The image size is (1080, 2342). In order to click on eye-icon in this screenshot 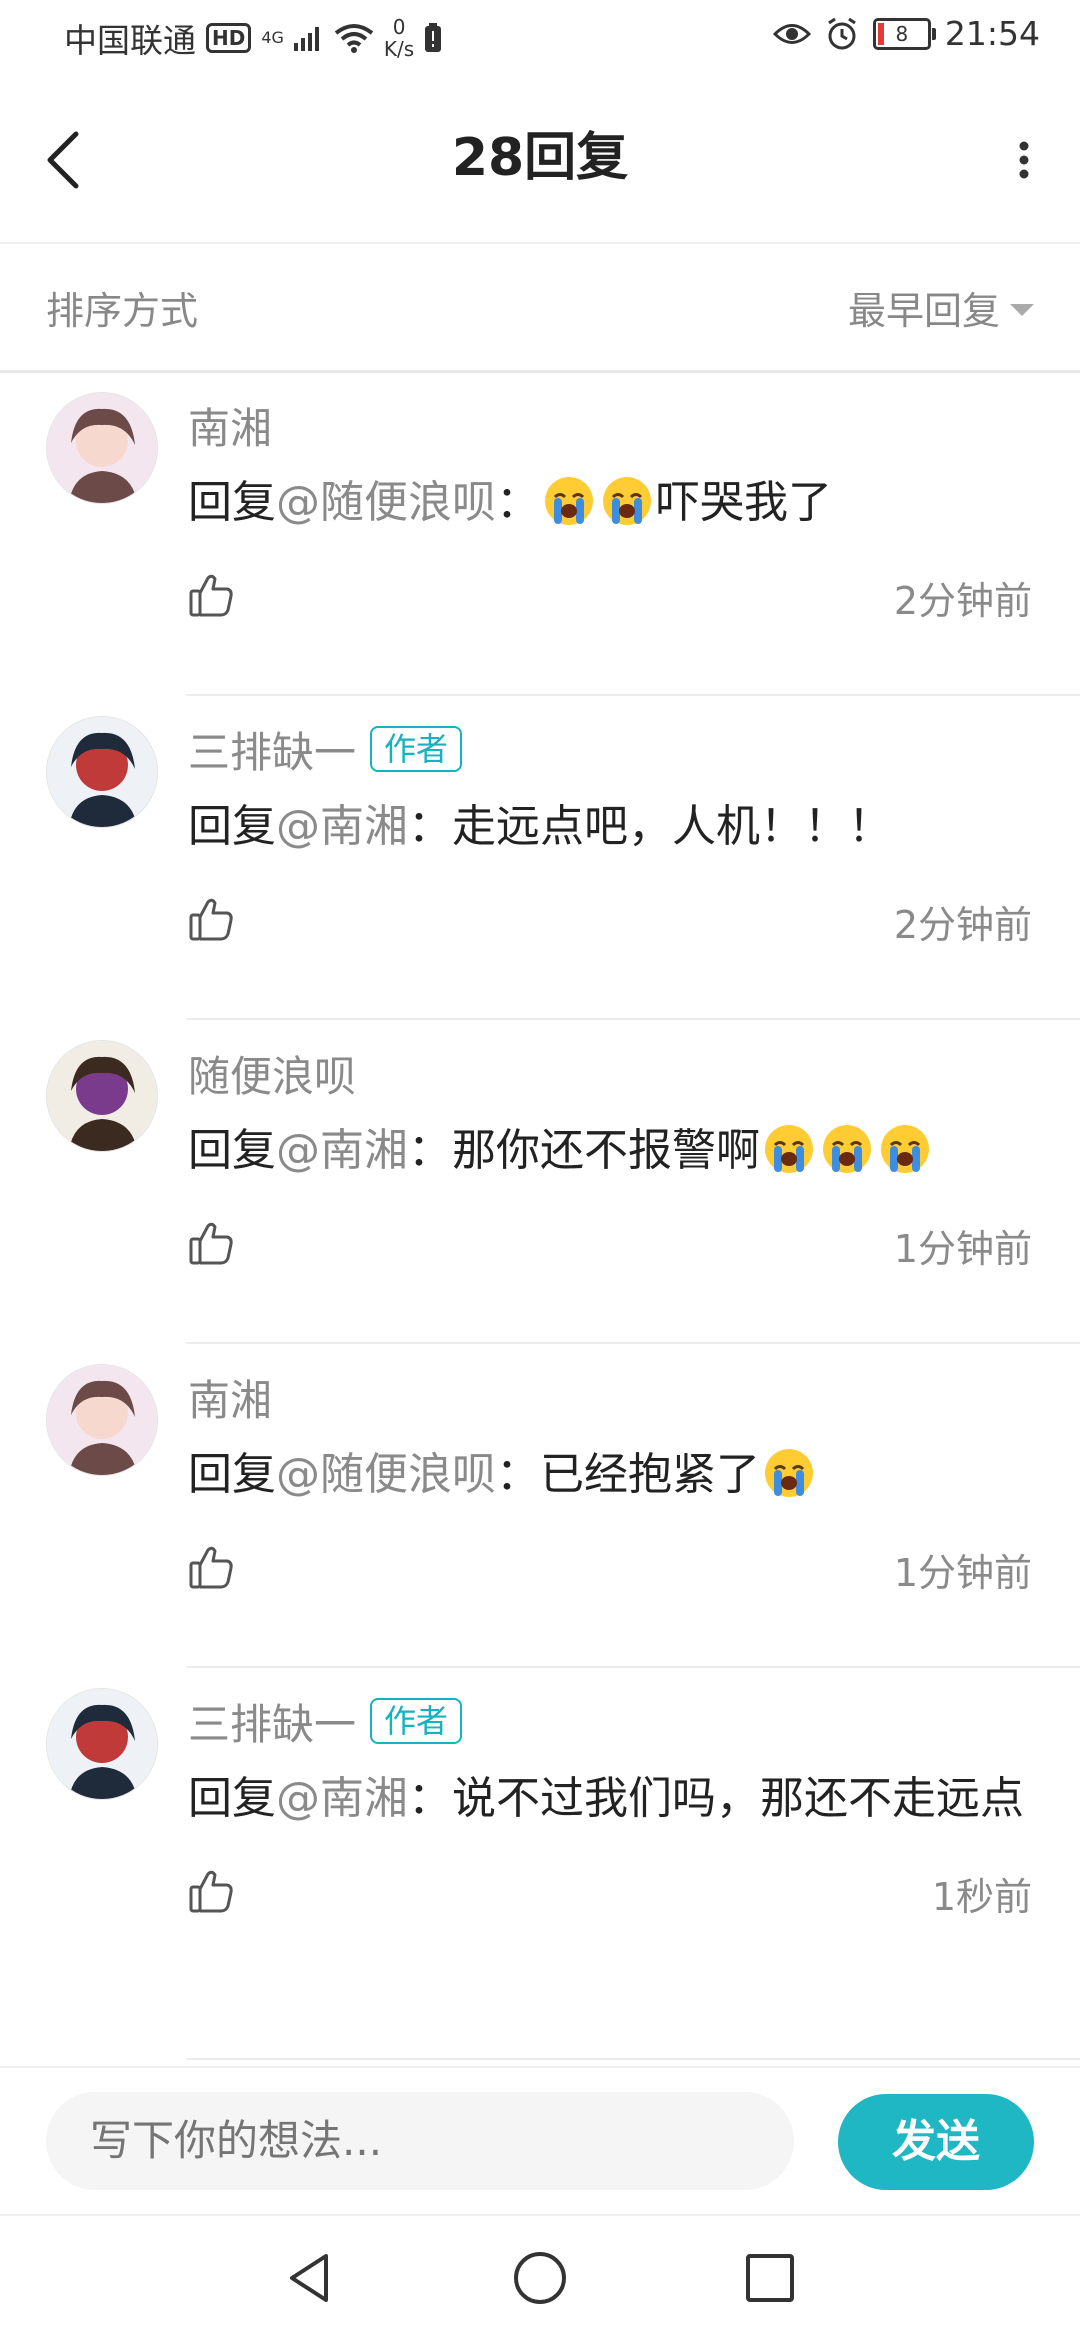, I will do `click(791, 33)`.